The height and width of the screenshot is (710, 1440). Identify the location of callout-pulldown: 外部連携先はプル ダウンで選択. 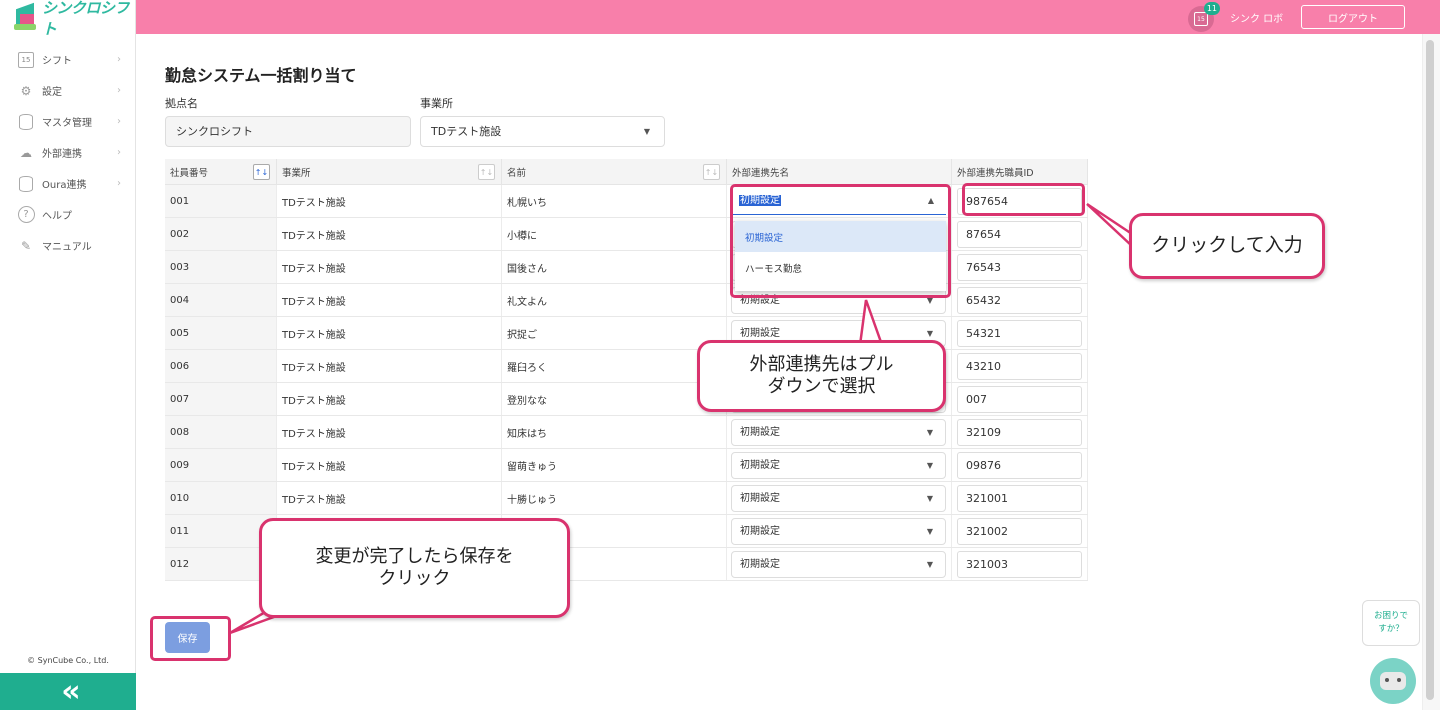
(821, 376).